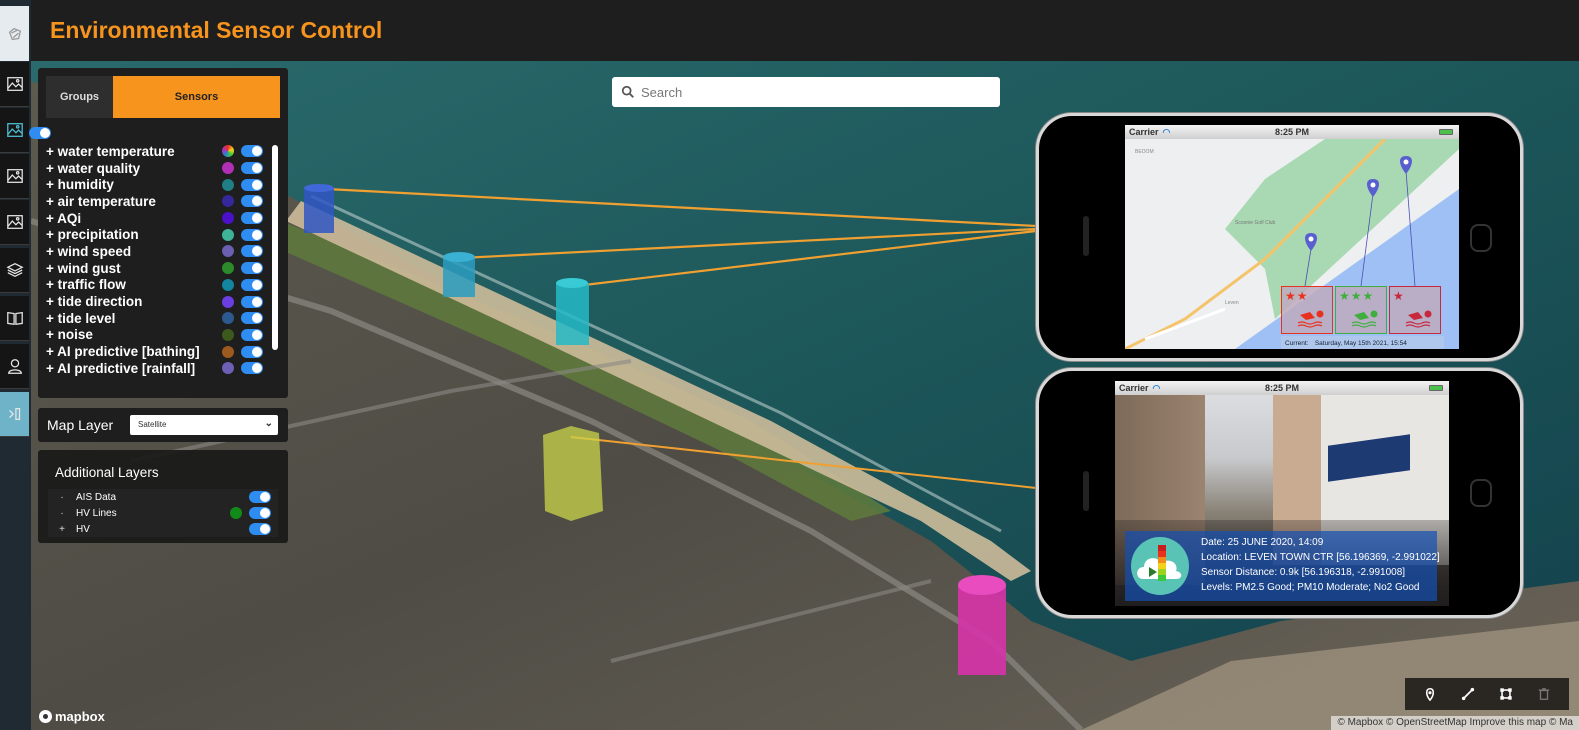  I want to click on rail-item-user, so click(14, 366).